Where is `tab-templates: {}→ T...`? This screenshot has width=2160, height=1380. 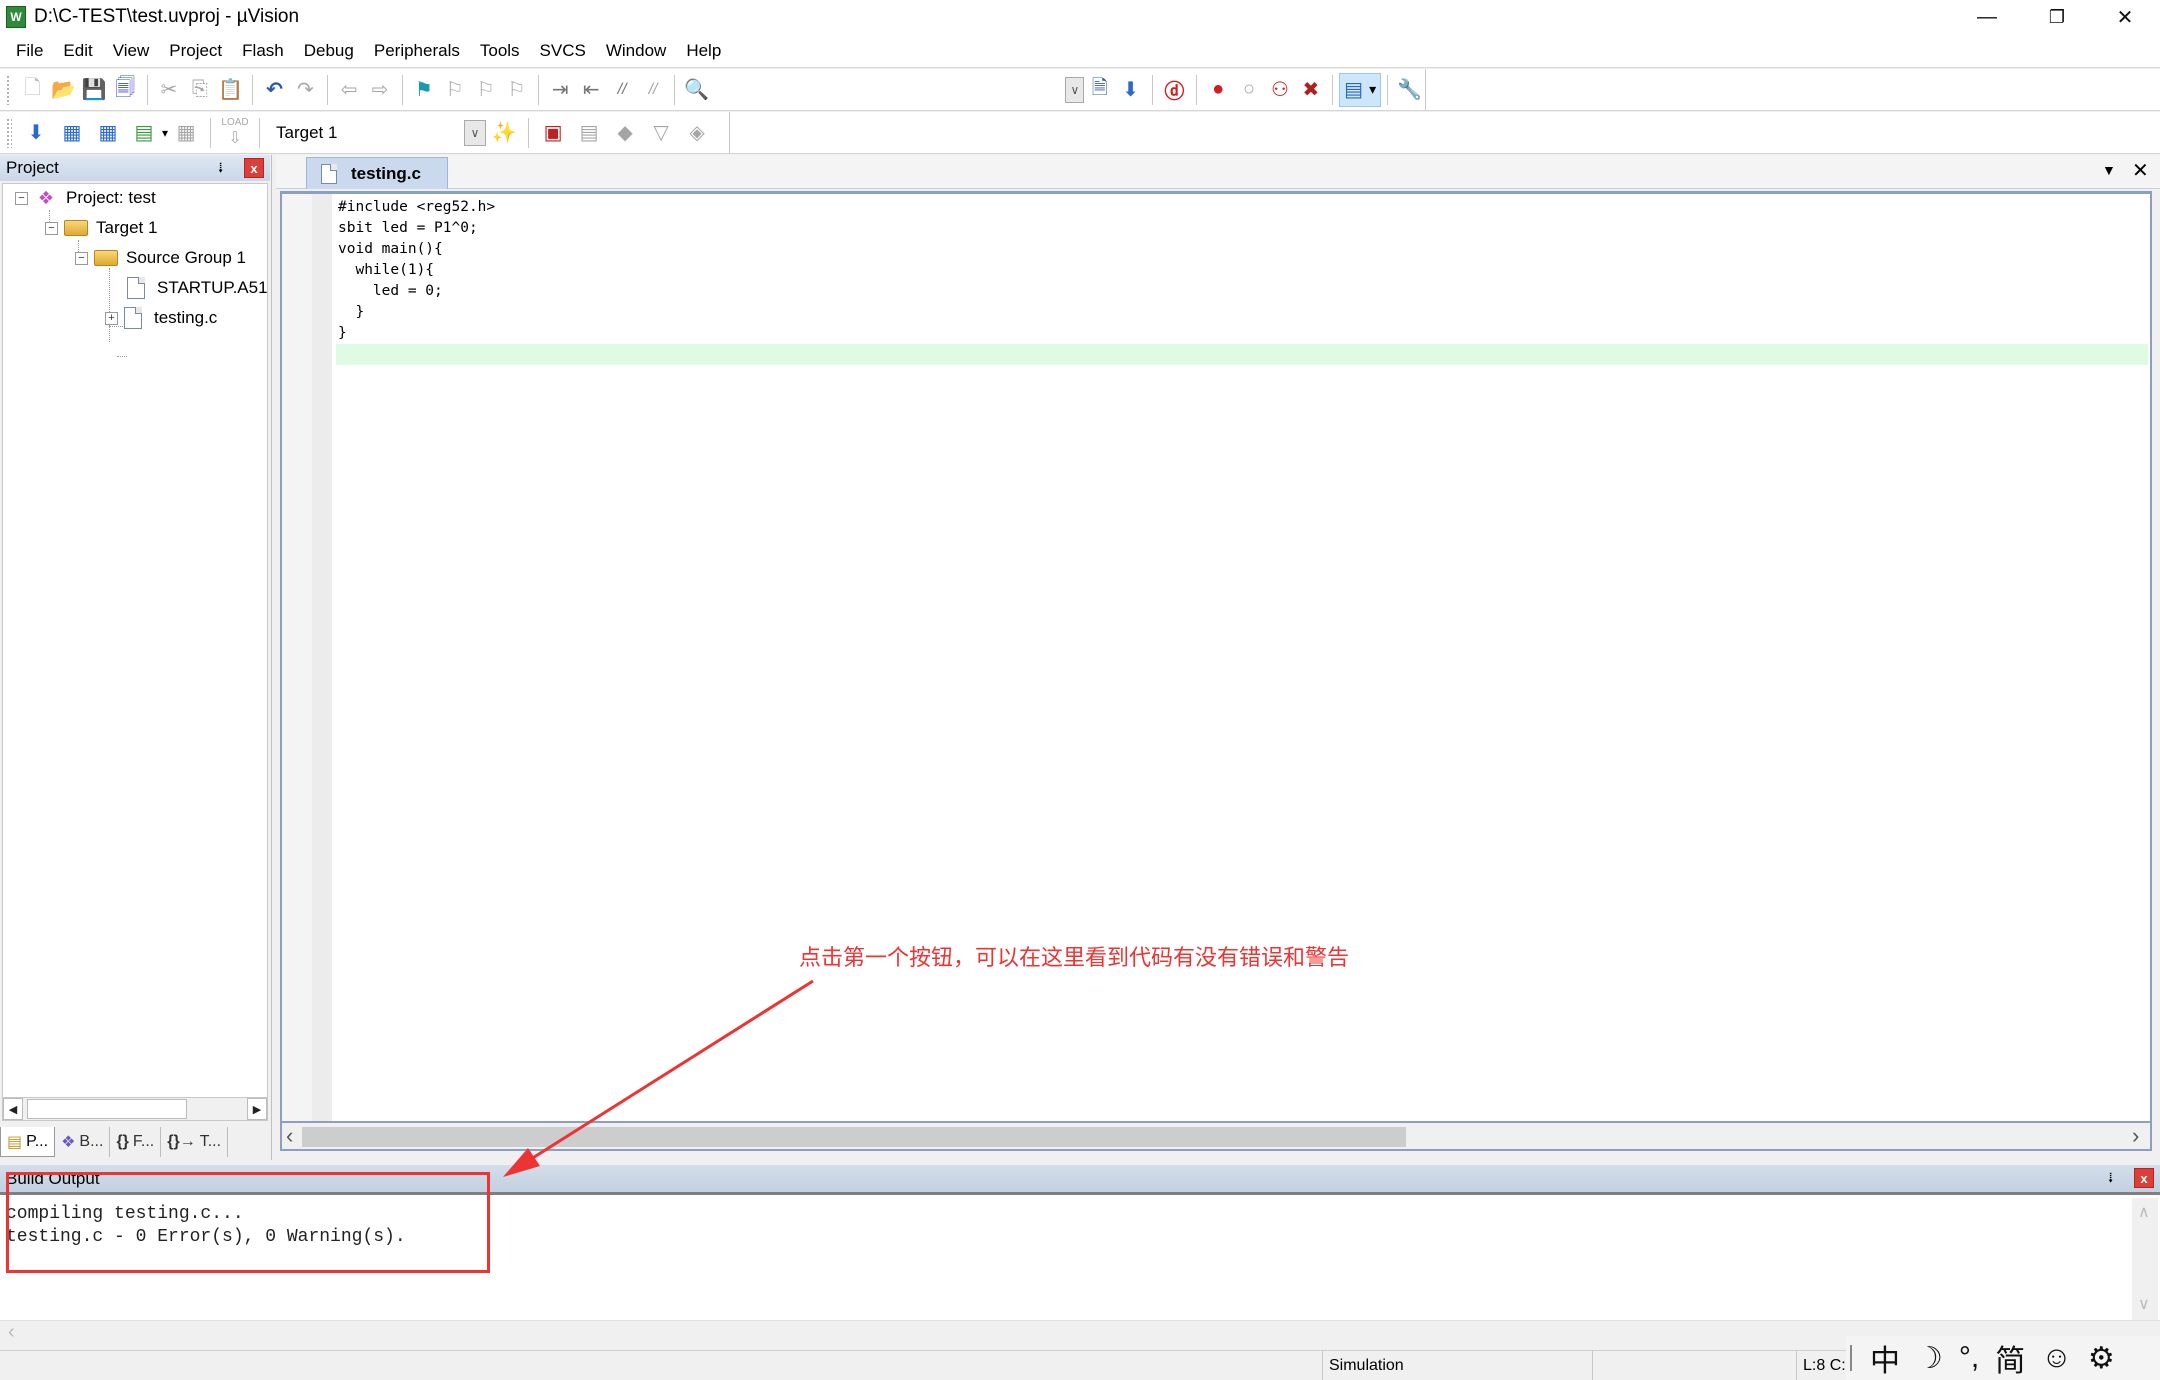
tab-templates: {}→ T... is located at coordinates (195, 1142).